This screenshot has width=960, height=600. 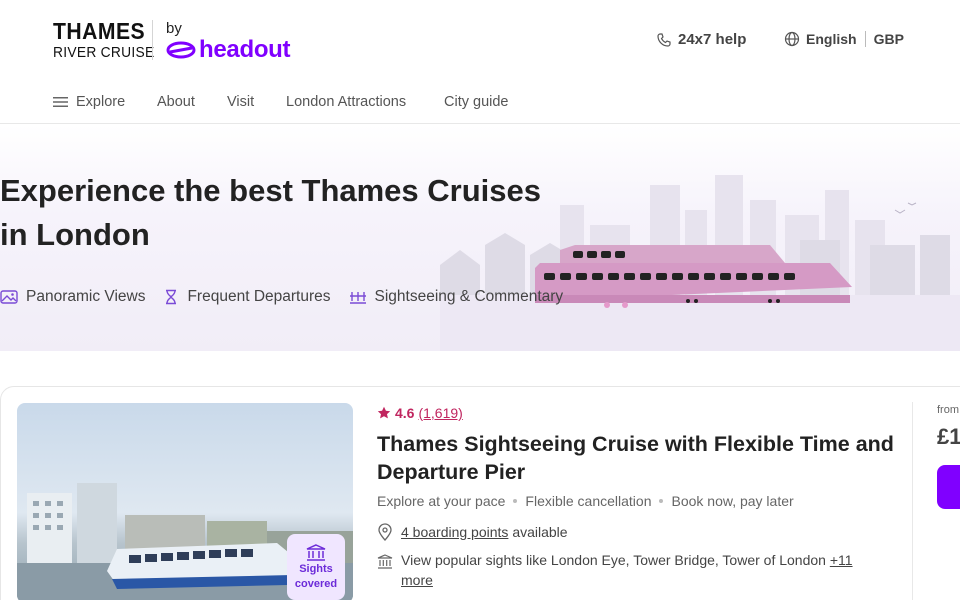 I want to click on meta-cancellation: Flexible cancellation, so click(x=588, y=501).